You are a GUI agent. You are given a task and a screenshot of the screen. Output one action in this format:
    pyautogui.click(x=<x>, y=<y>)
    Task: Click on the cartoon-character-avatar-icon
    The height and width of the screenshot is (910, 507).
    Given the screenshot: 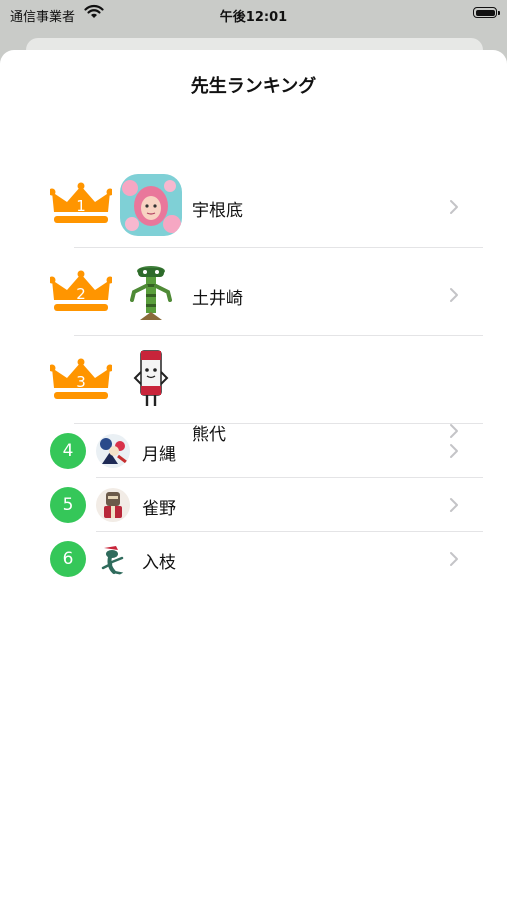 What is the action you would take?
    pyautogui.click(x=113, y=451)
    